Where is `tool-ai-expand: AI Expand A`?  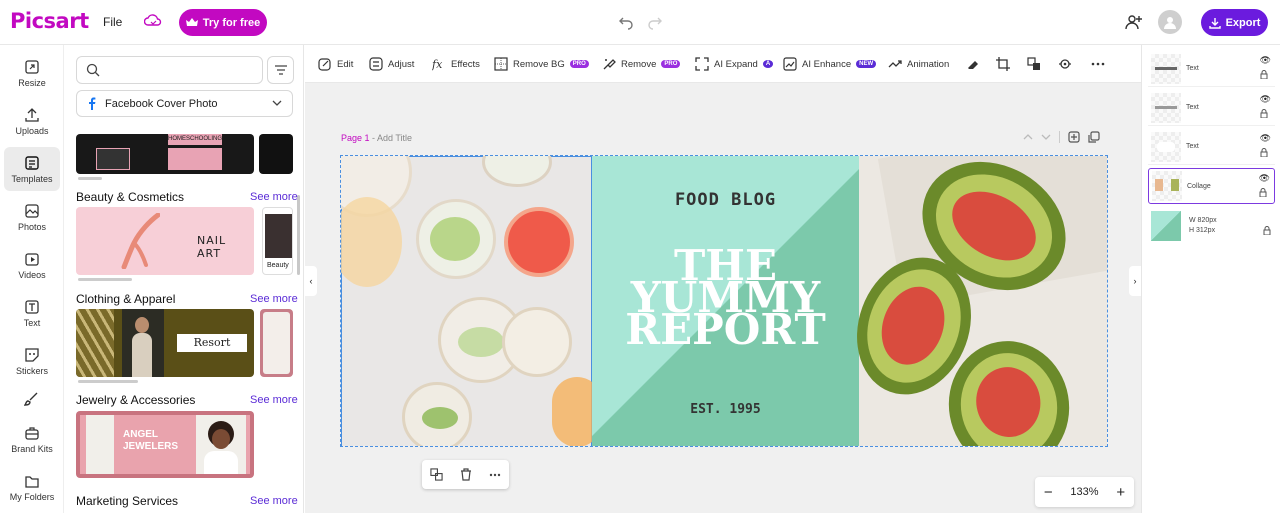 tool-ai-expand: AI Expand A is located at coordinates (734, 64).